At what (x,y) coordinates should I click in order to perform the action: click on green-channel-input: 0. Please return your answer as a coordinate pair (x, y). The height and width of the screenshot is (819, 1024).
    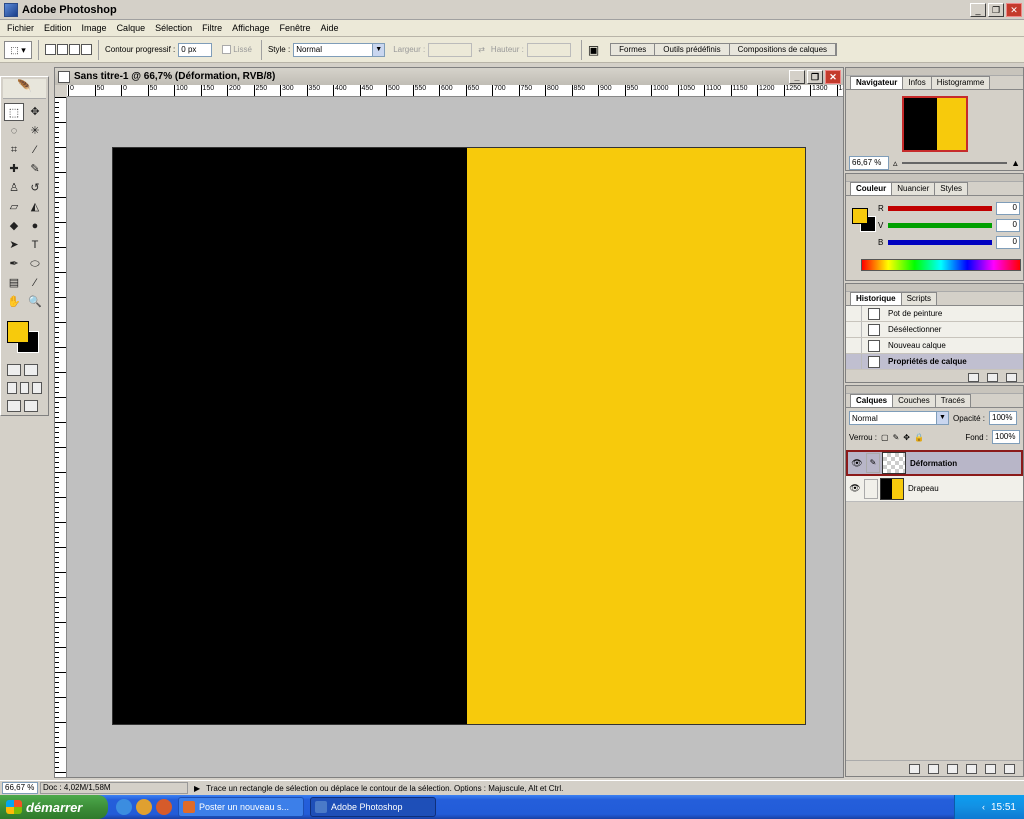
    Looking at the image, I should click on (1008, 225).